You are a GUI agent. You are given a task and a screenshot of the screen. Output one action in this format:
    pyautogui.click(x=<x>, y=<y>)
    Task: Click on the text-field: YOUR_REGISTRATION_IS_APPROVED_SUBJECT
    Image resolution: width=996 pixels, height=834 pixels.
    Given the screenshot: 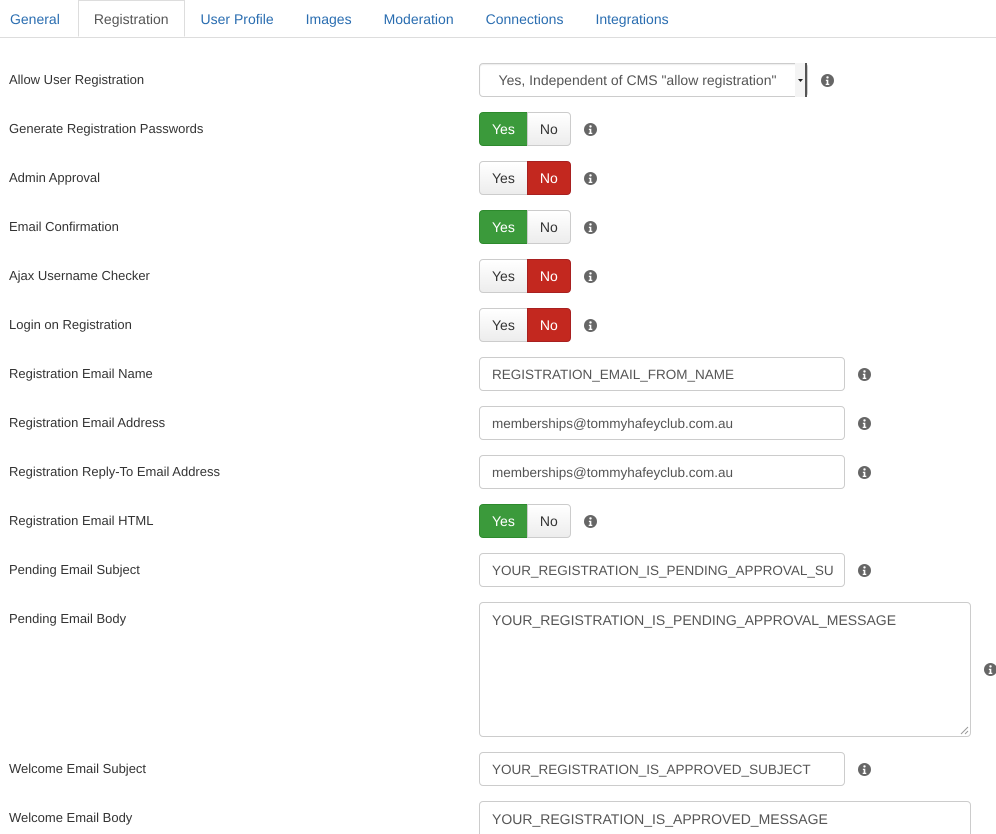 What is the action you would take?
    pyautogui.click(x=662, y=769)
    